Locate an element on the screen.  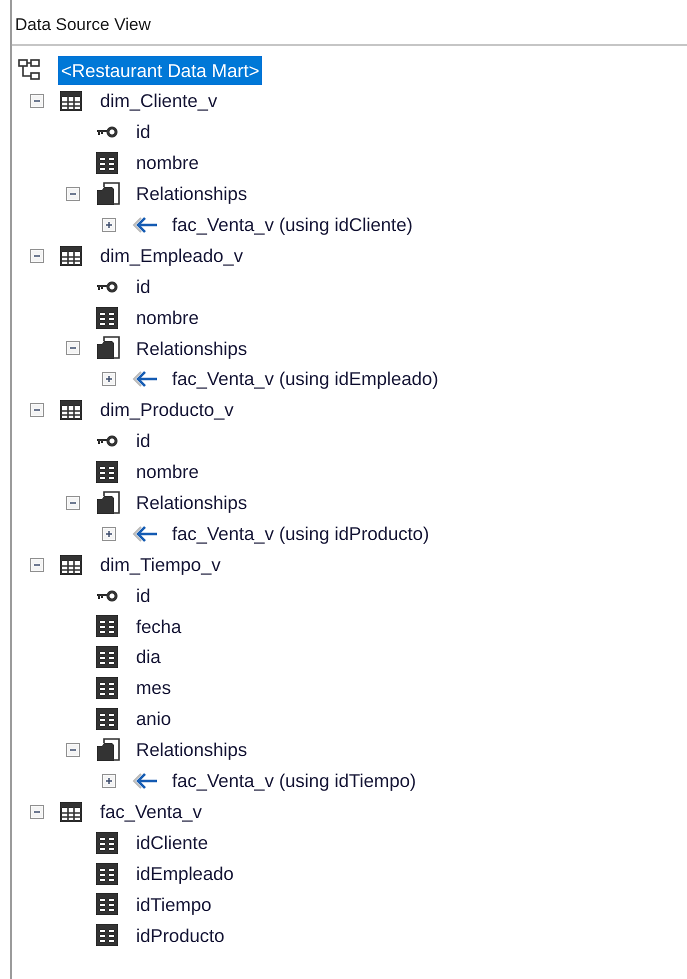
tree-item-label: idCliente is located at coordinates (172, 843).